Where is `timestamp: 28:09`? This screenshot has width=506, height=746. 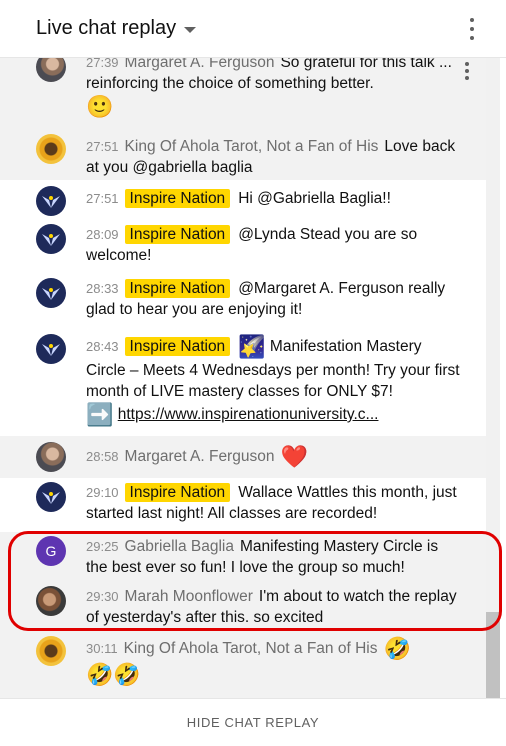
timestamp: 28:09 is located at coordinates (102, 234).